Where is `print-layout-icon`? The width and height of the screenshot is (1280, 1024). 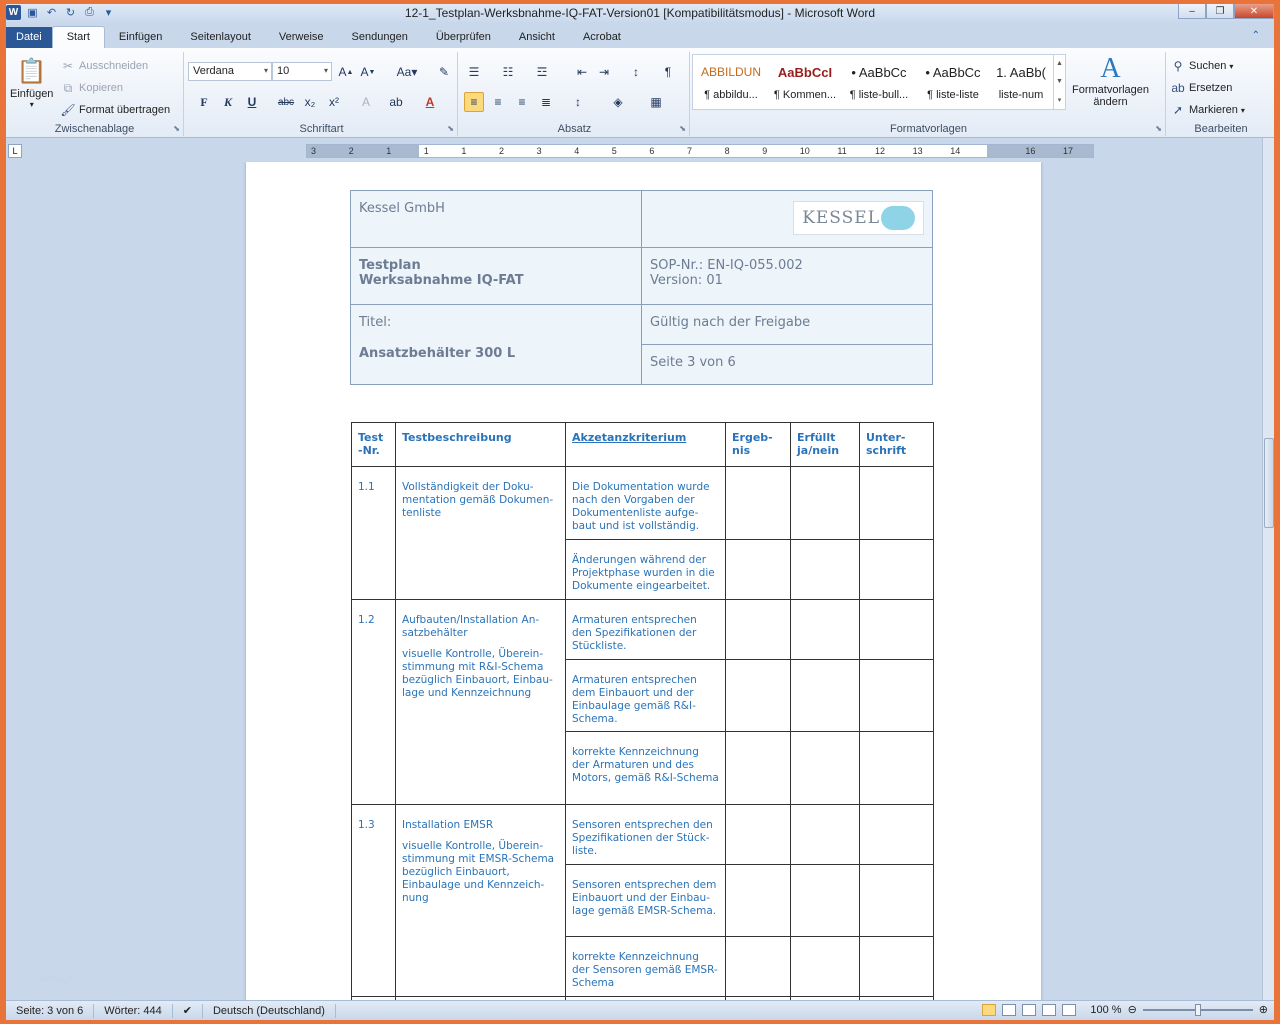 print-layout-icon is located at coordinates (989, 1009).